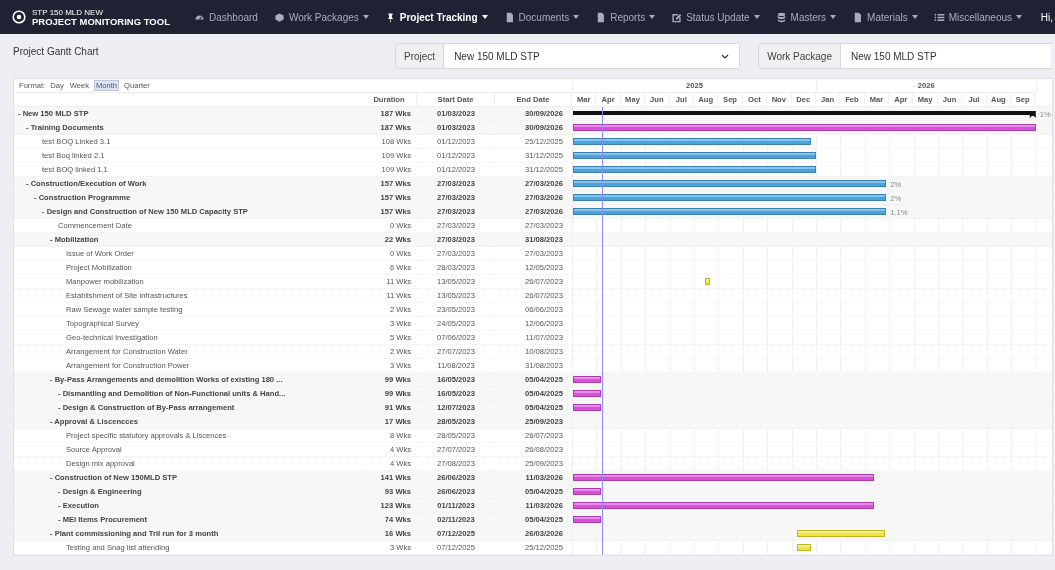 The height and width of the screenshot is (570, 1055). What do you see at coordinates (1047, 17) in the screenshot?
I see `user-greeting: Hi,` at bounding box center [1047, 17].